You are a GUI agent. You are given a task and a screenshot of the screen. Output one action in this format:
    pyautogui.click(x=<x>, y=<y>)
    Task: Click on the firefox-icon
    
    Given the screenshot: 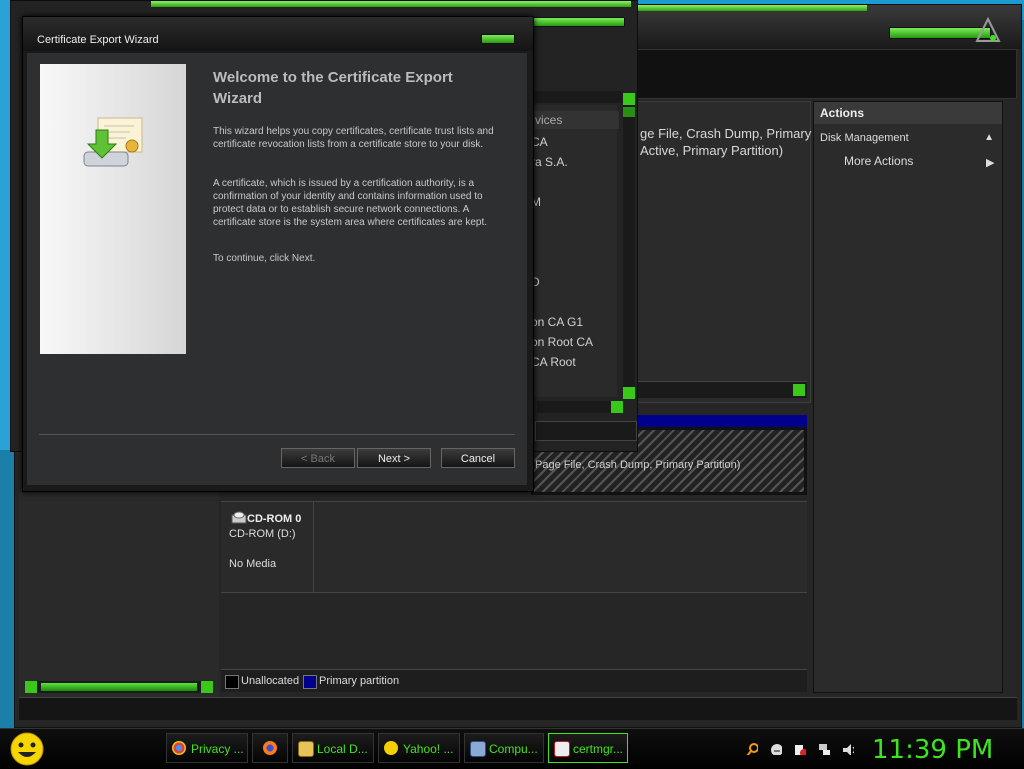 What is the action you would take?
    pyautogui.click(x=270, y=748)
    